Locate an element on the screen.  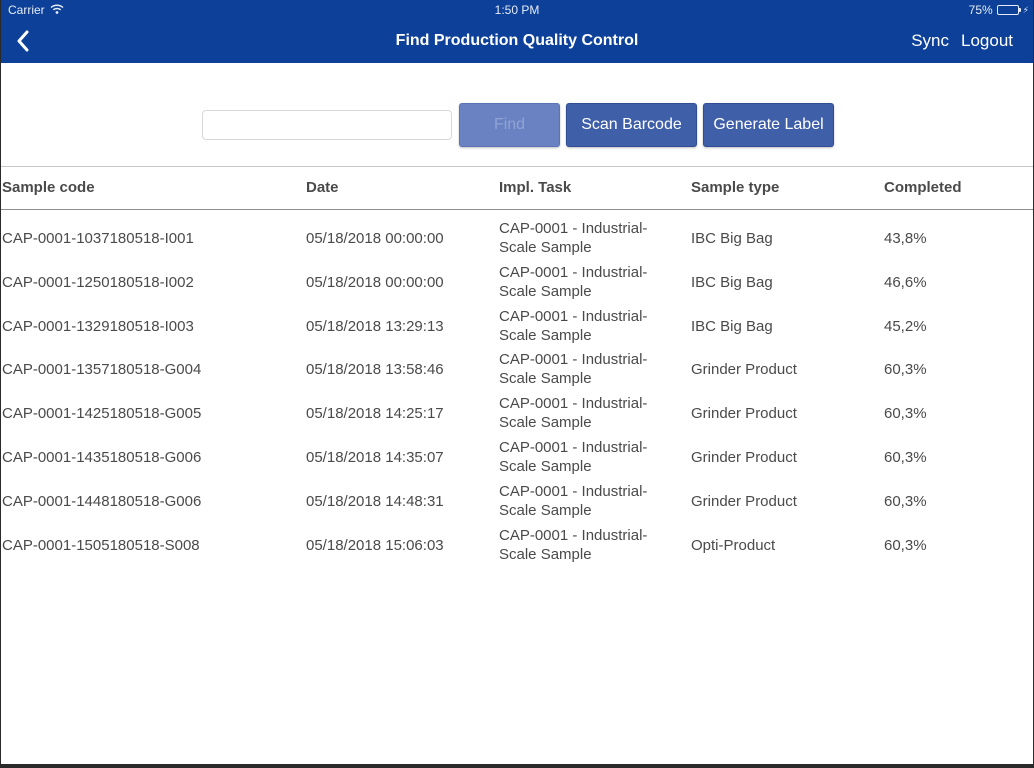
cell-sample-code: CAP-0001-1357180518-G004 is located at coordinates (102, 370).